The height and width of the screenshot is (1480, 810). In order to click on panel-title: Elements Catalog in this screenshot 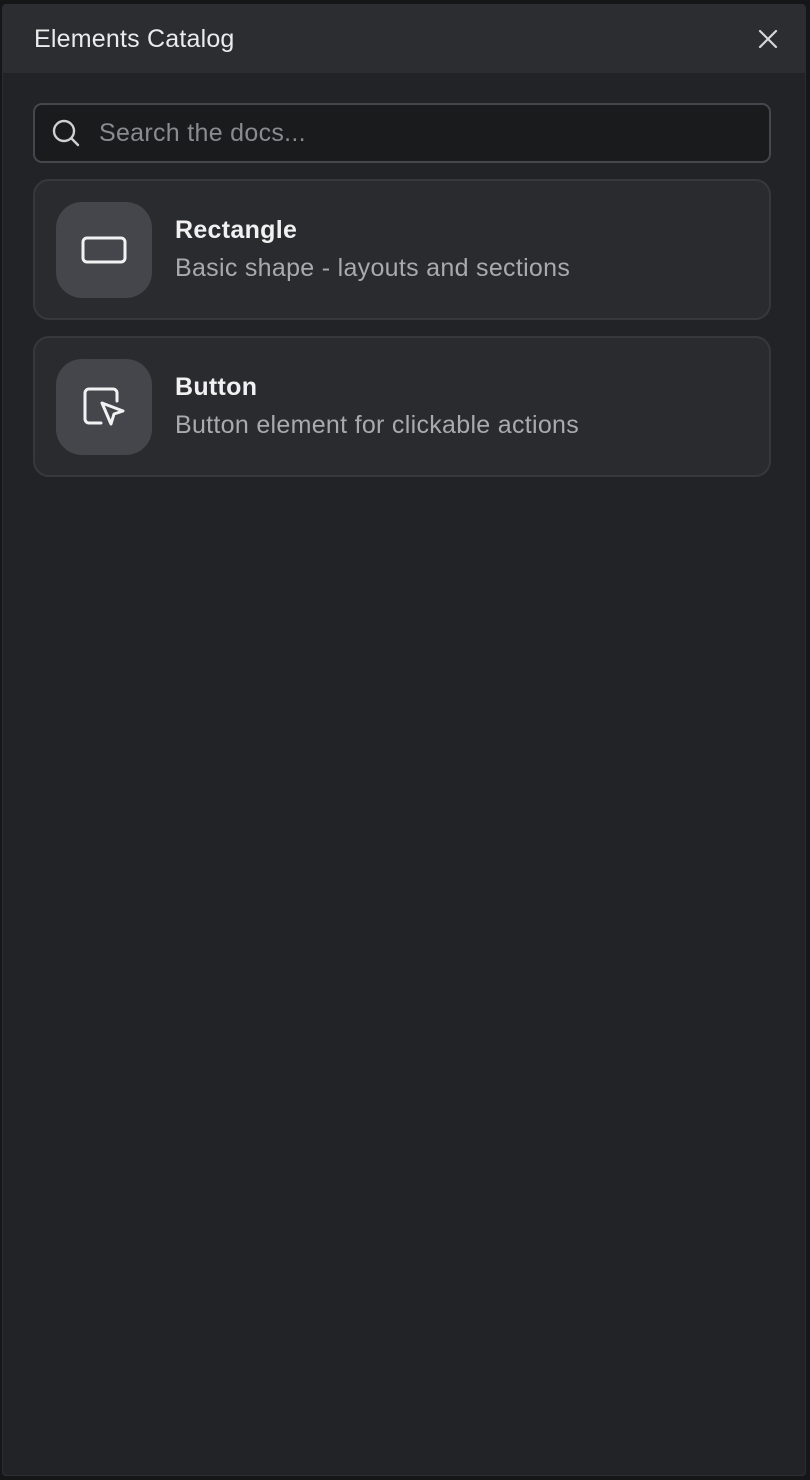, I will do `click(134, 38)`.